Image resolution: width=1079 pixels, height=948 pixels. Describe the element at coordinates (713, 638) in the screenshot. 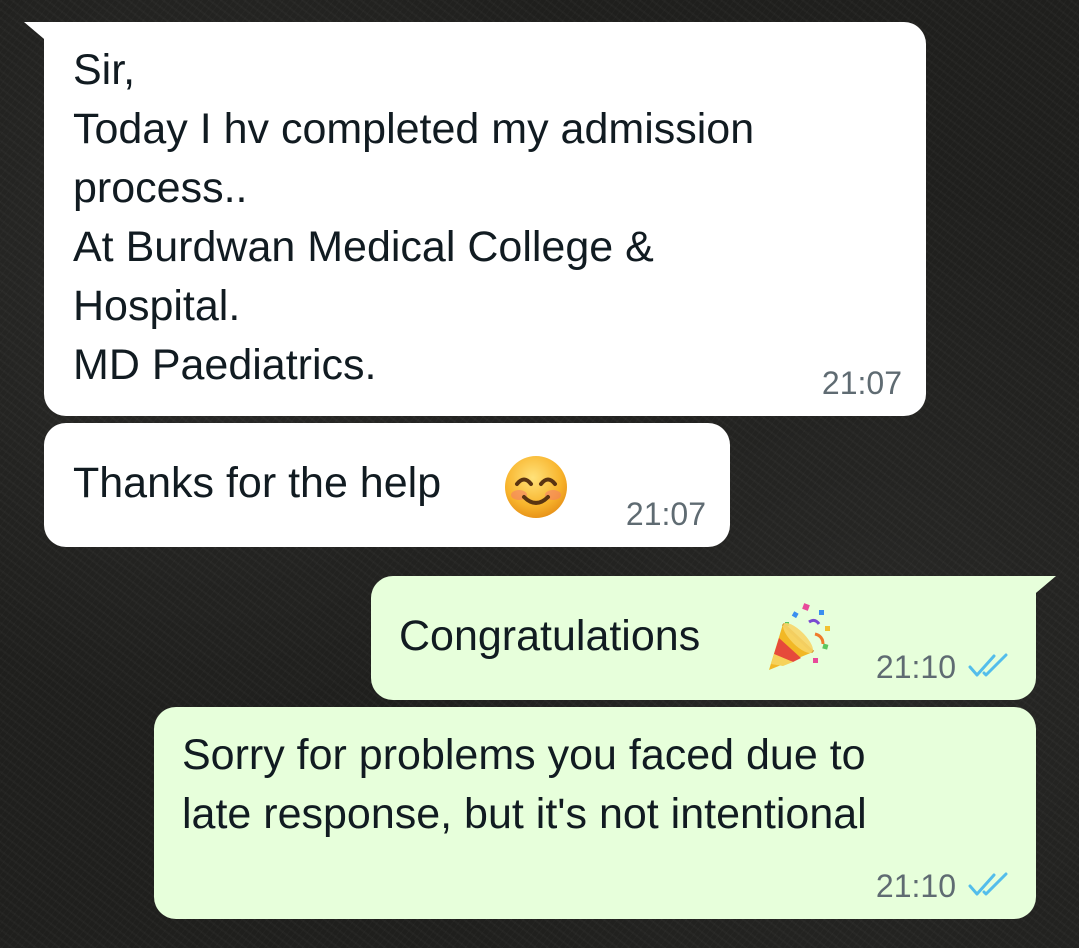

I see `message-bubble-outgoing: Congratulations 21:10` at that location.